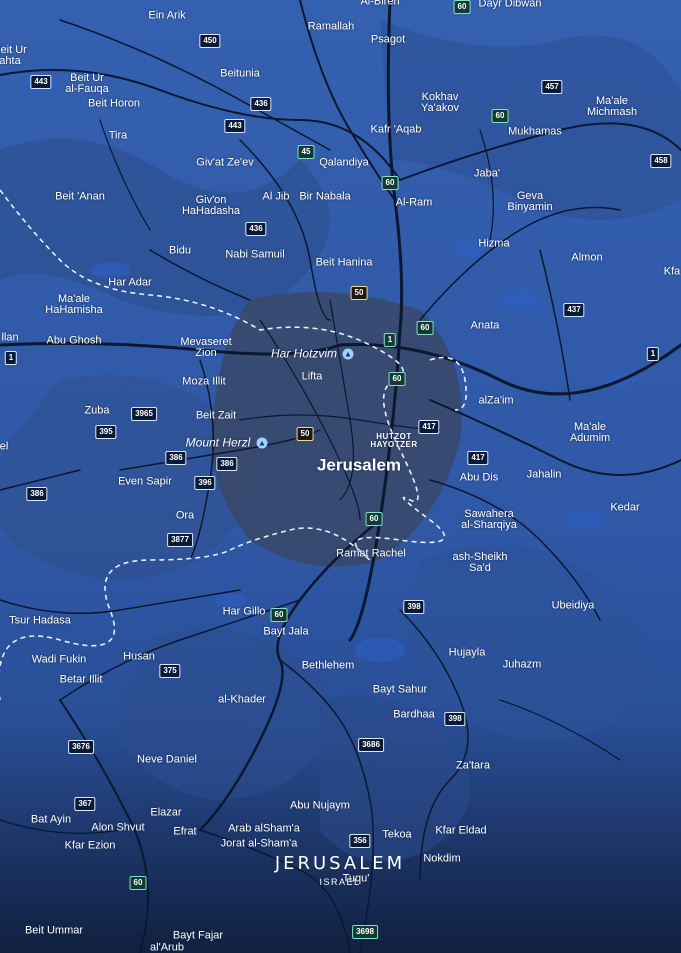  Describe the element at coordinates (4, 447) in the screenshot. I see `place-label: el` at that location.